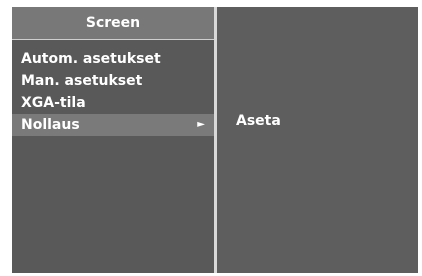 This screenshot has width=422, height=276. What do you see at coordinates (113, 23) in the screenshot?
I see `menu-title: Screen` at bounding box center [113, 23].